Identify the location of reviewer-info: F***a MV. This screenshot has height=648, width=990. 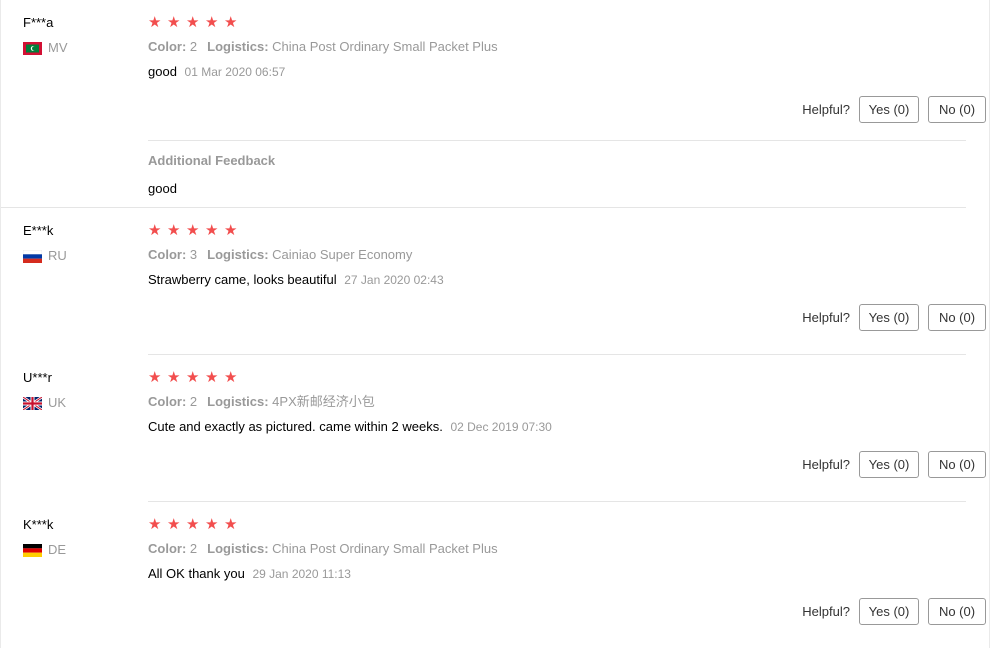
(45, 35).